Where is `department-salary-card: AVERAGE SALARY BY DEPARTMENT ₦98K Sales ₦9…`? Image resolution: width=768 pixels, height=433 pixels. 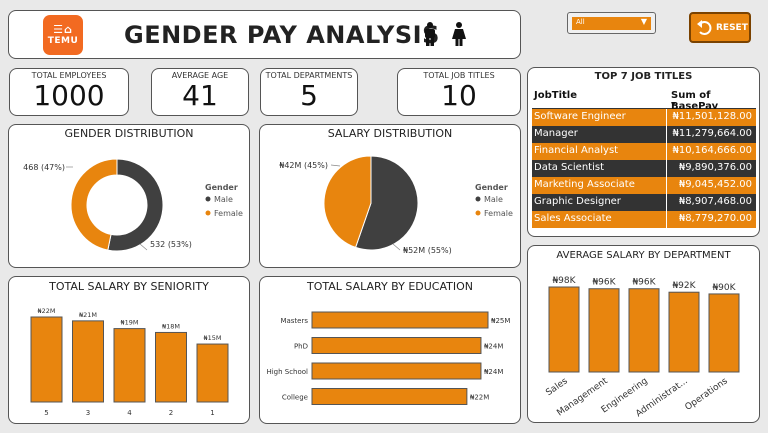 department-salary-card: AVERAGE SALARY BY DEPARTMENT ₦98K Sales ₦9… is located at coordinates (643, 334).